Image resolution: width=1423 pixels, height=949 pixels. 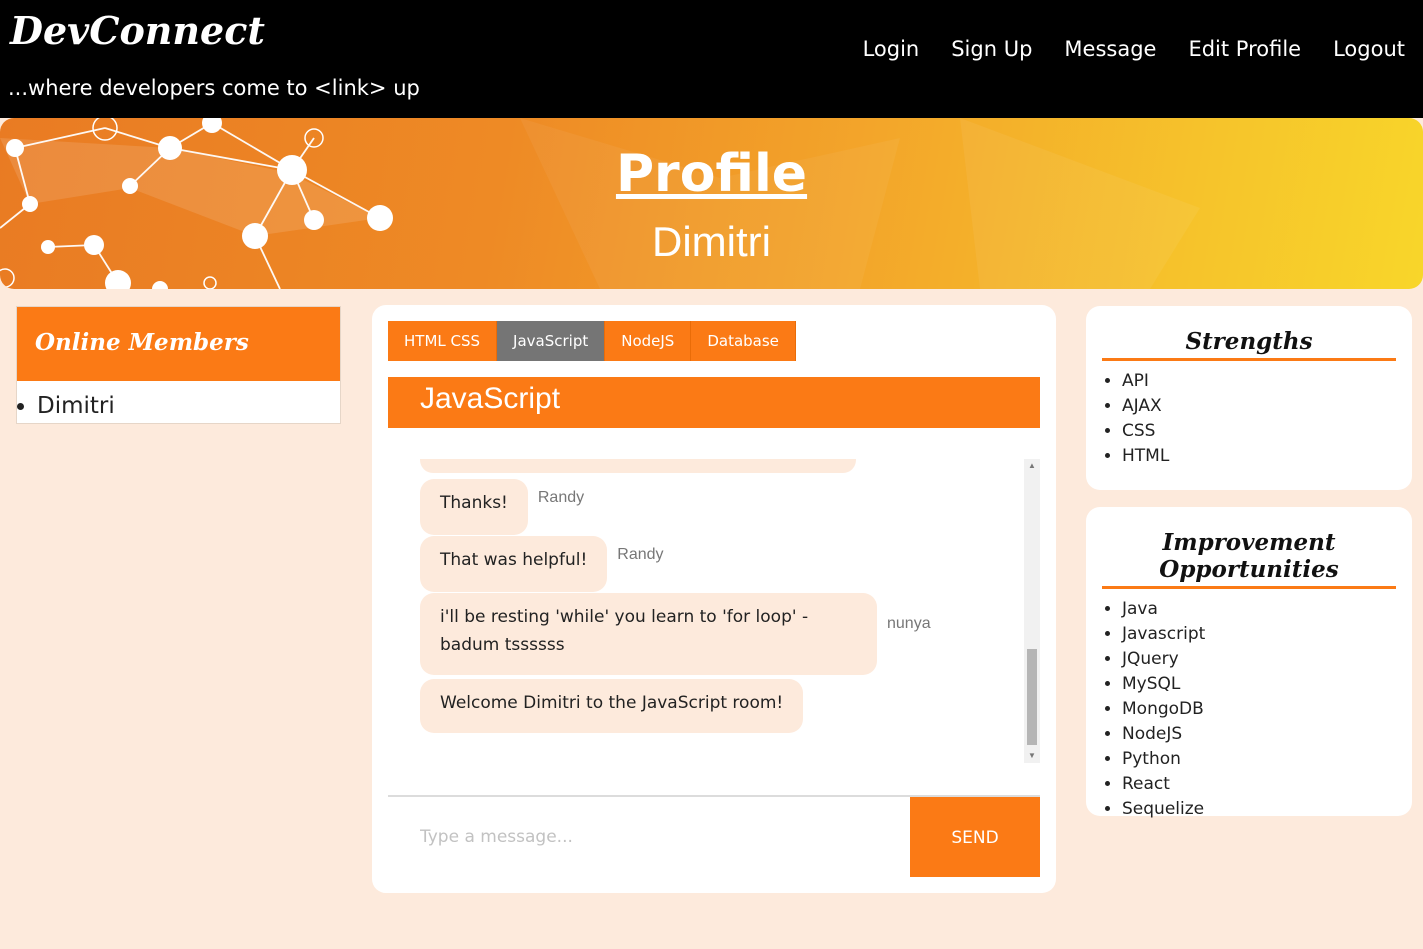 I want to click on message-input, so click(x=649, y=837).